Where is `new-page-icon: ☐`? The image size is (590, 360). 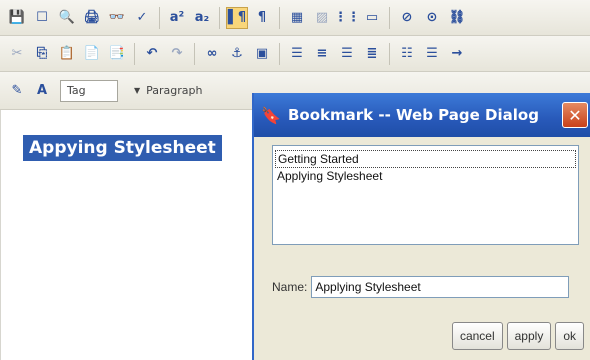 new-page-icon: ☐ is located at coordinates (42, 18).